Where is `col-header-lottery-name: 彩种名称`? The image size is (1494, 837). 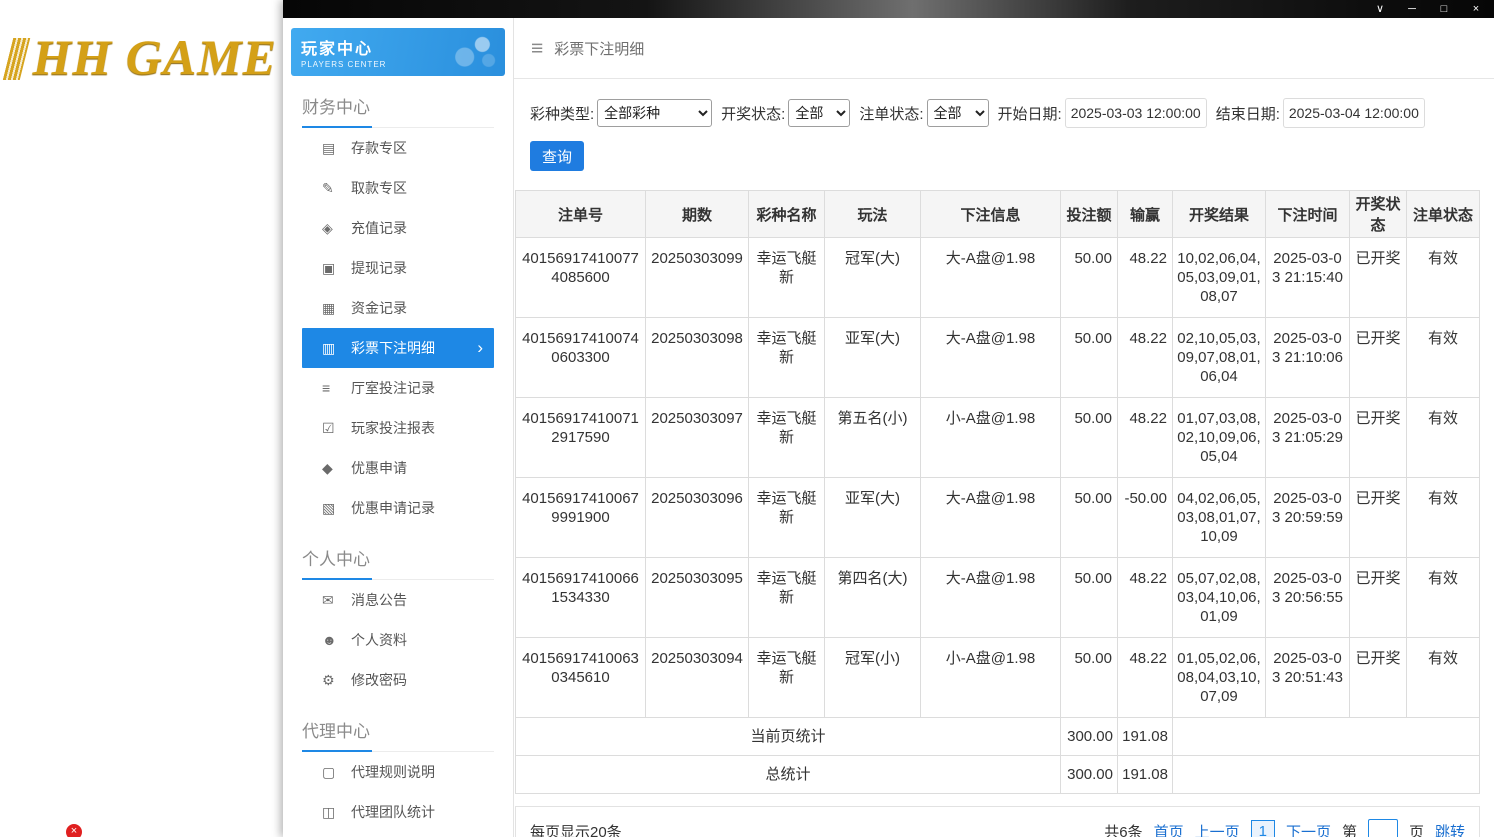
col-header-lottery-name: 彩种名称 is located at coordinates (786, 214).